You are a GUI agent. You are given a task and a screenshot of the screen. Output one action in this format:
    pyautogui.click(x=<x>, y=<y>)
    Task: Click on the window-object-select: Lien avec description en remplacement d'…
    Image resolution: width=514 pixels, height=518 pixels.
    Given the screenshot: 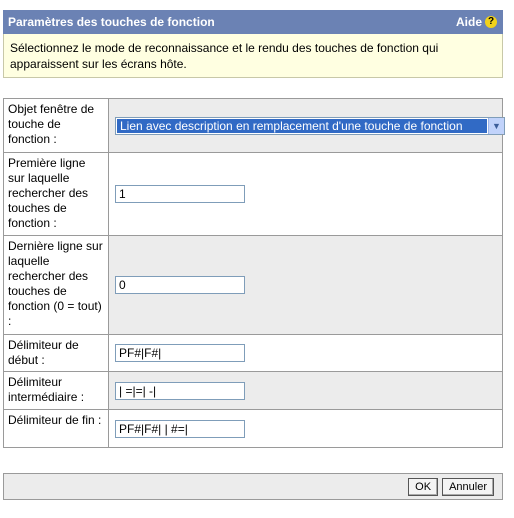 What is the action you would take?
    pyautogui.click(x=310, y=125)
    